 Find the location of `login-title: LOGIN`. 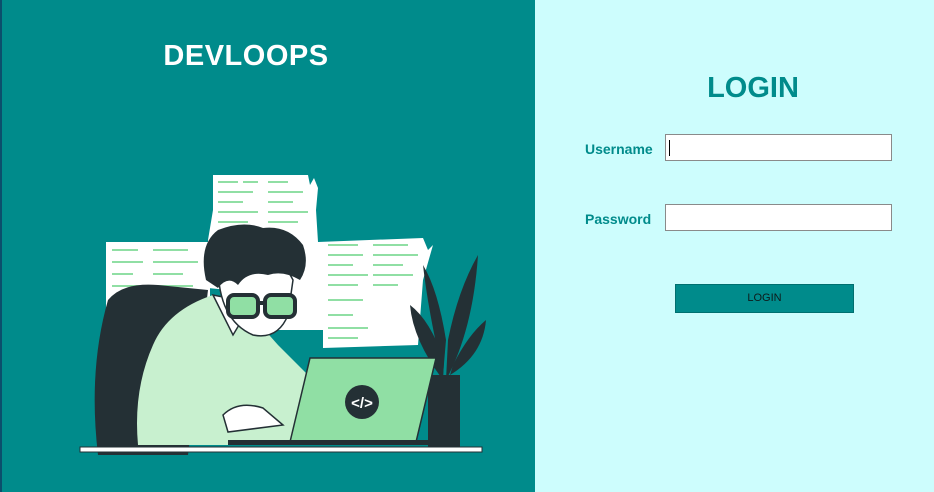

login-title: LOGIN is located at coordinates (753, 88).